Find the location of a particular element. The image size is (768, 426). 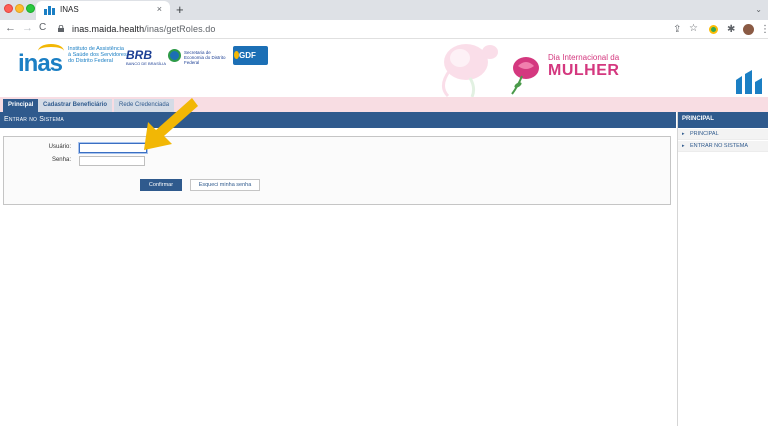

extension-icon is located at coordinates (713, 29).